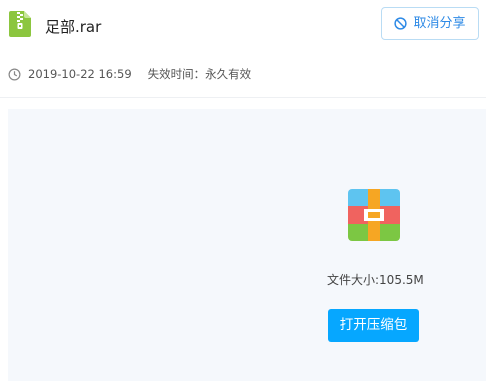  Describe the element at coordinates (243, 97) in the screenshot. I see `header-divider` at that location.